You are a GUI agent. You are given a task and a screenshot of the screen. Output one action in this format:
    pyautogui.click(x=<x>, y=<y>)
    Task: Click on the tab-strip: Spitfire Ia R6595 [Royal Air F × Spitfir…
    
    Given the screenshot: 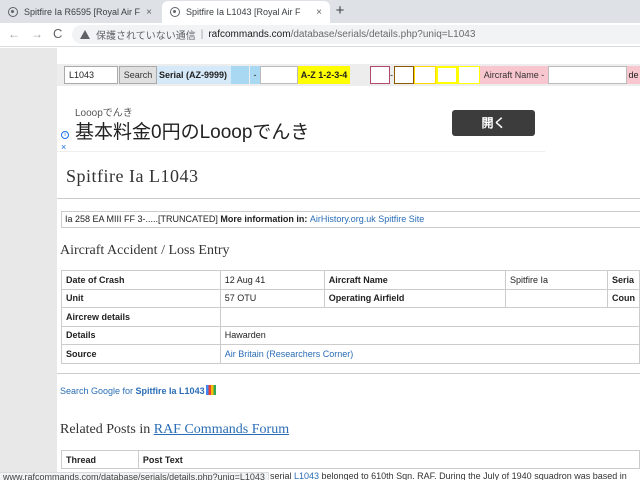 What is the action you would take?
    pyautogui.click(x=320, y=11)
    